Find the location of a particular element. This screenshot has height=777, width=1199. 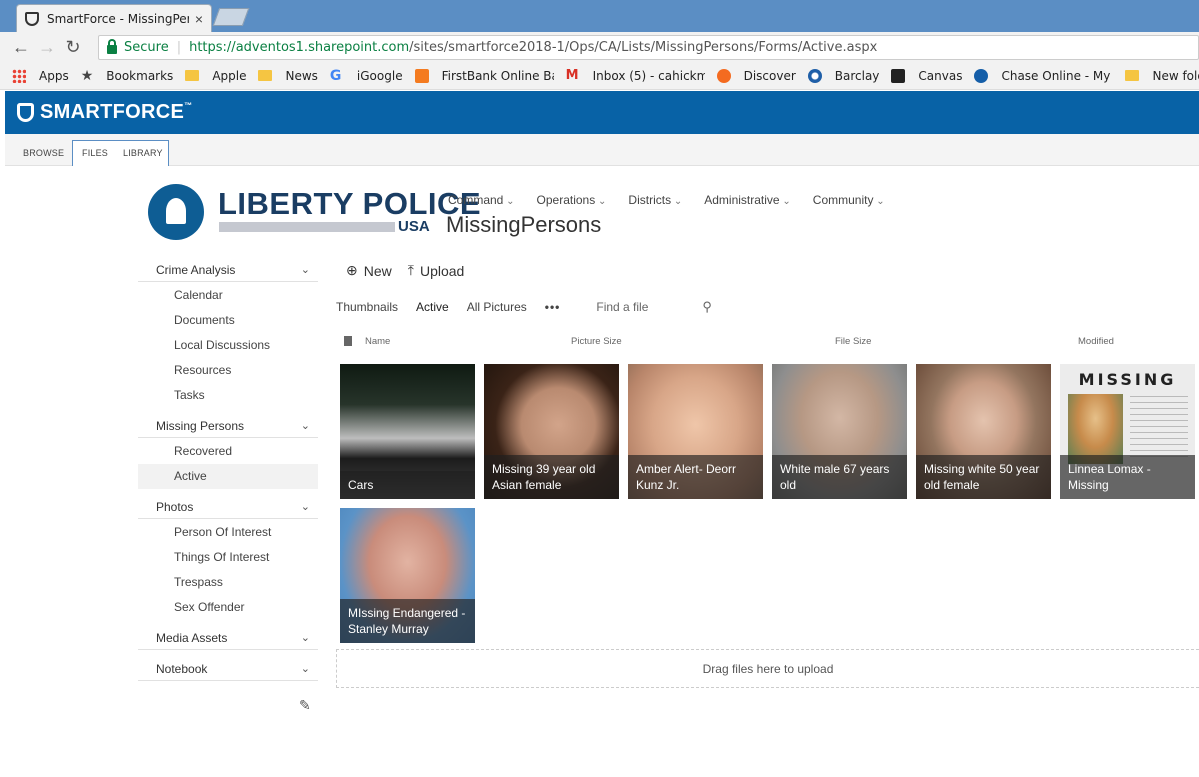

upload-dropzone: Drag files here to upload is located at coordinates (767, 668).